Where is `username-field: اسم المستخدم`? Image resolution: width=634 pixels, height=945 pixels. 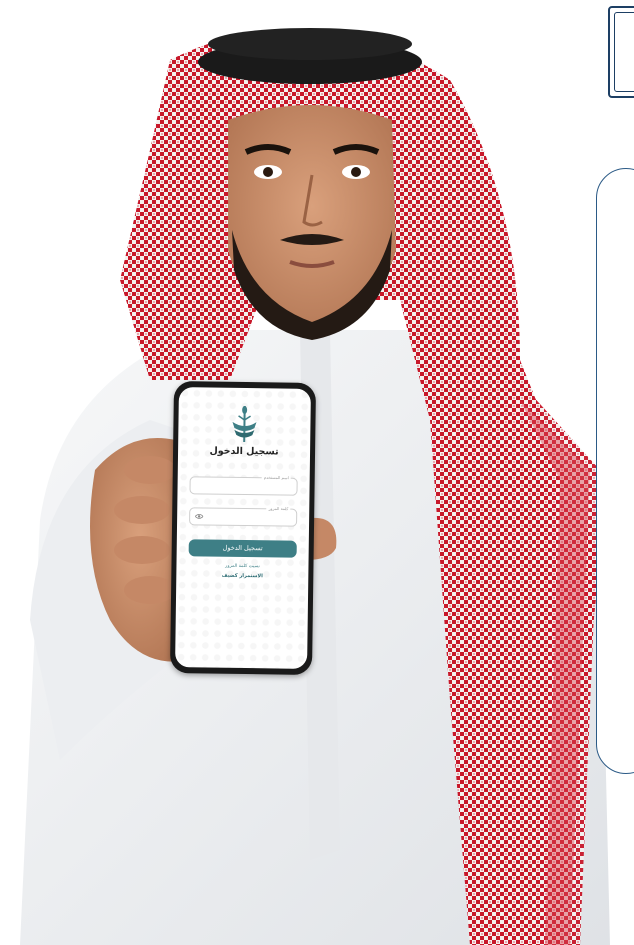 username-field: اسم المستخدم is located at coordinates (243, 485).